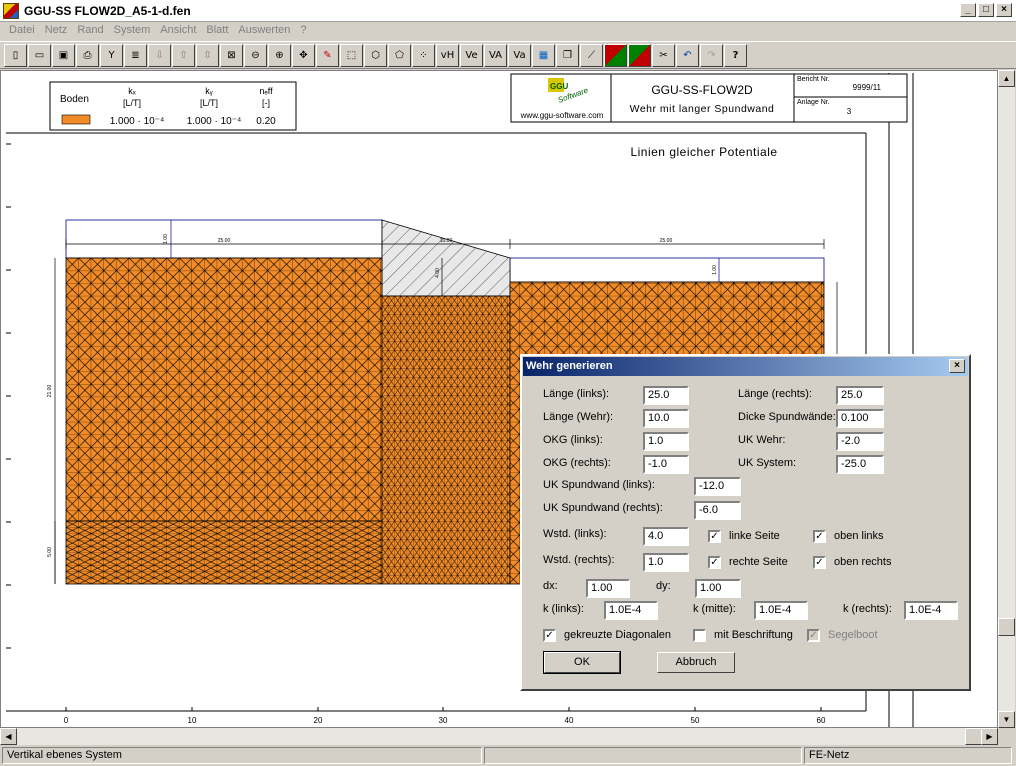  I want to click on rechte-seite-label: rechte Seite, so click(758, 562).